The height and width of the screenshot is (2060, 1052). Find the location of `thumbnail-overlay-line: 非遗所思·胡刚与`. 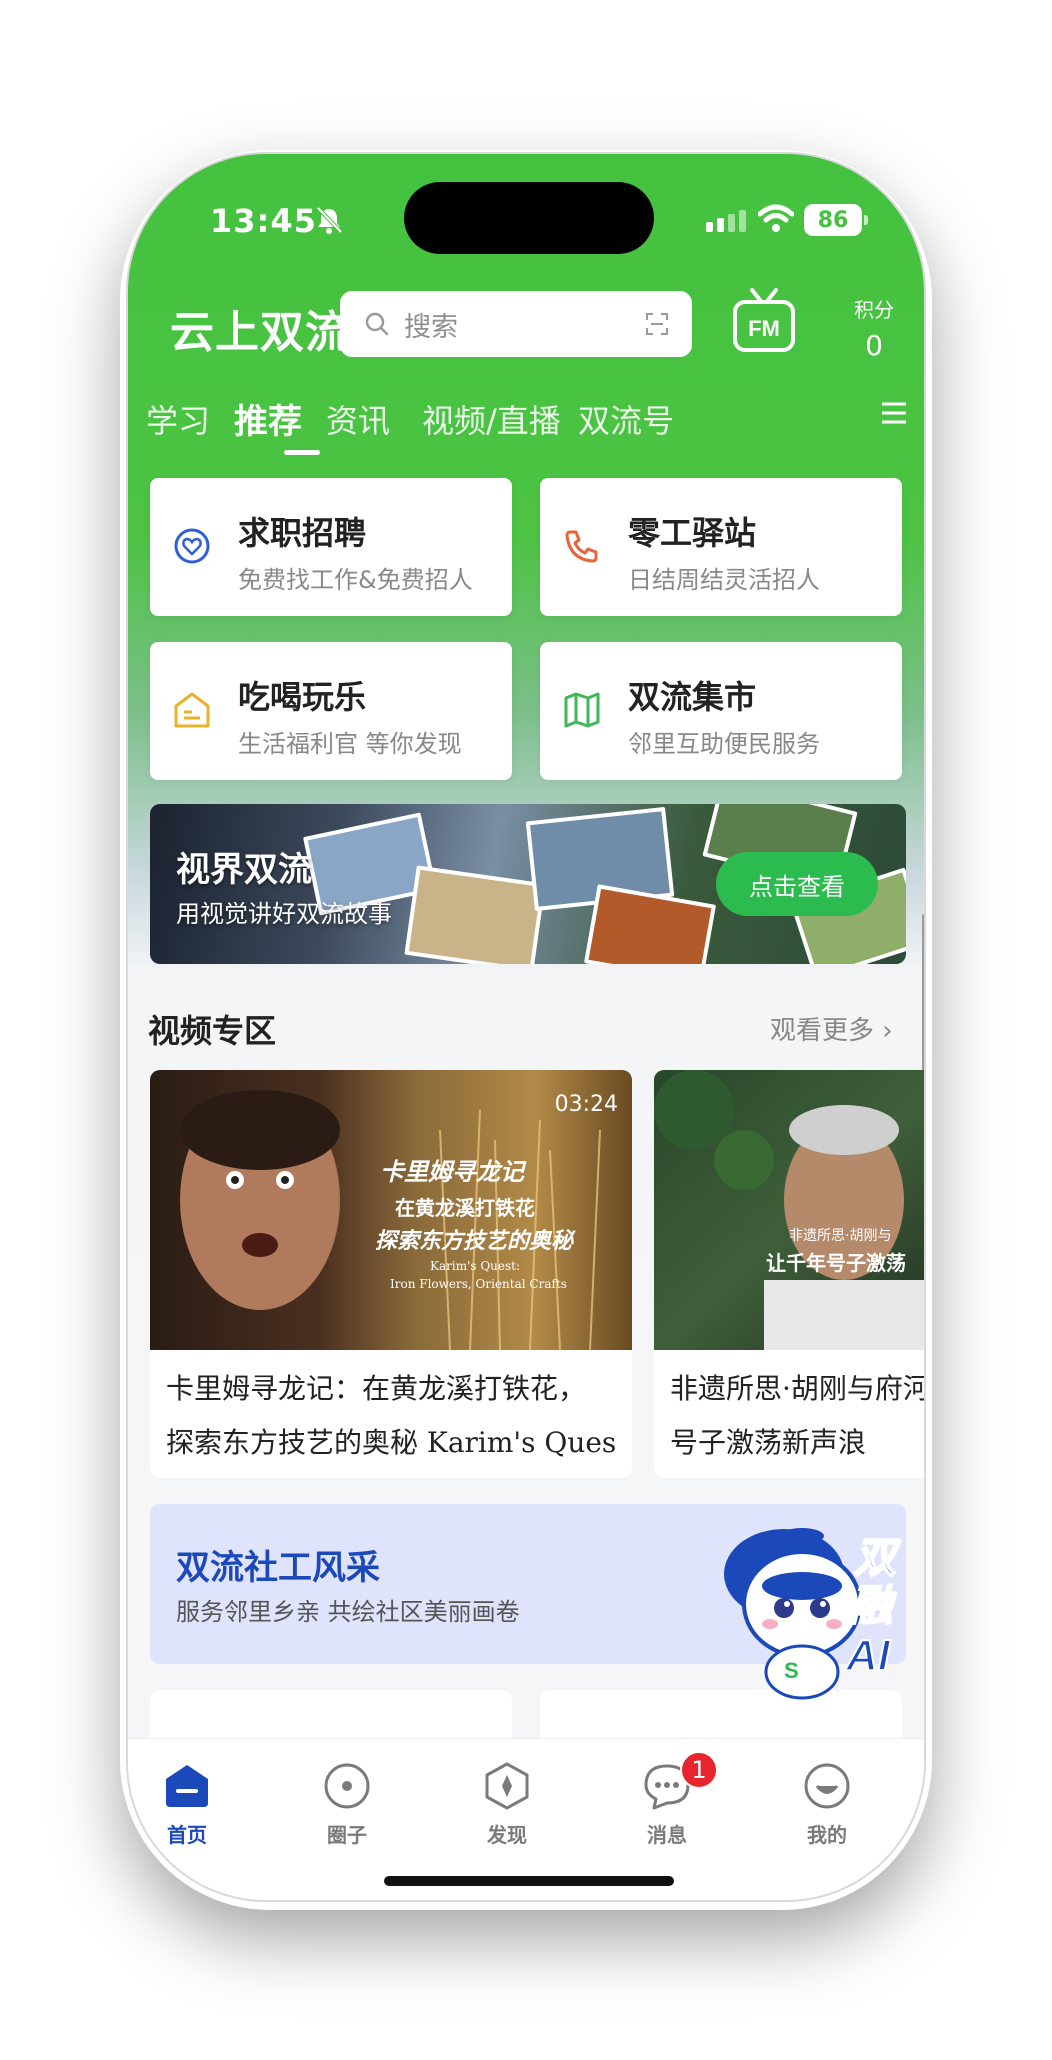

thumbnail-overlay-line: 非遗所思·胡刚与 is located at coordinates (840, 1236).